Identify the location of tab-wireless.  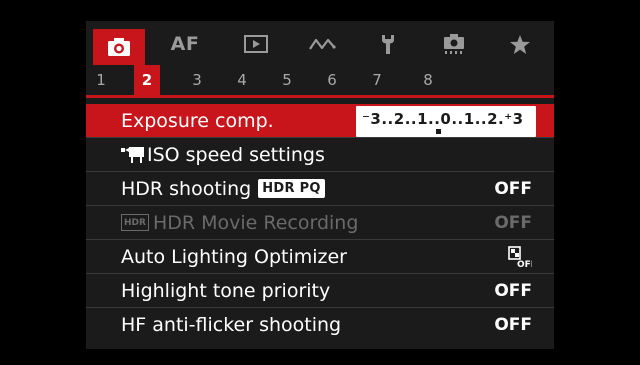
(322, 44).